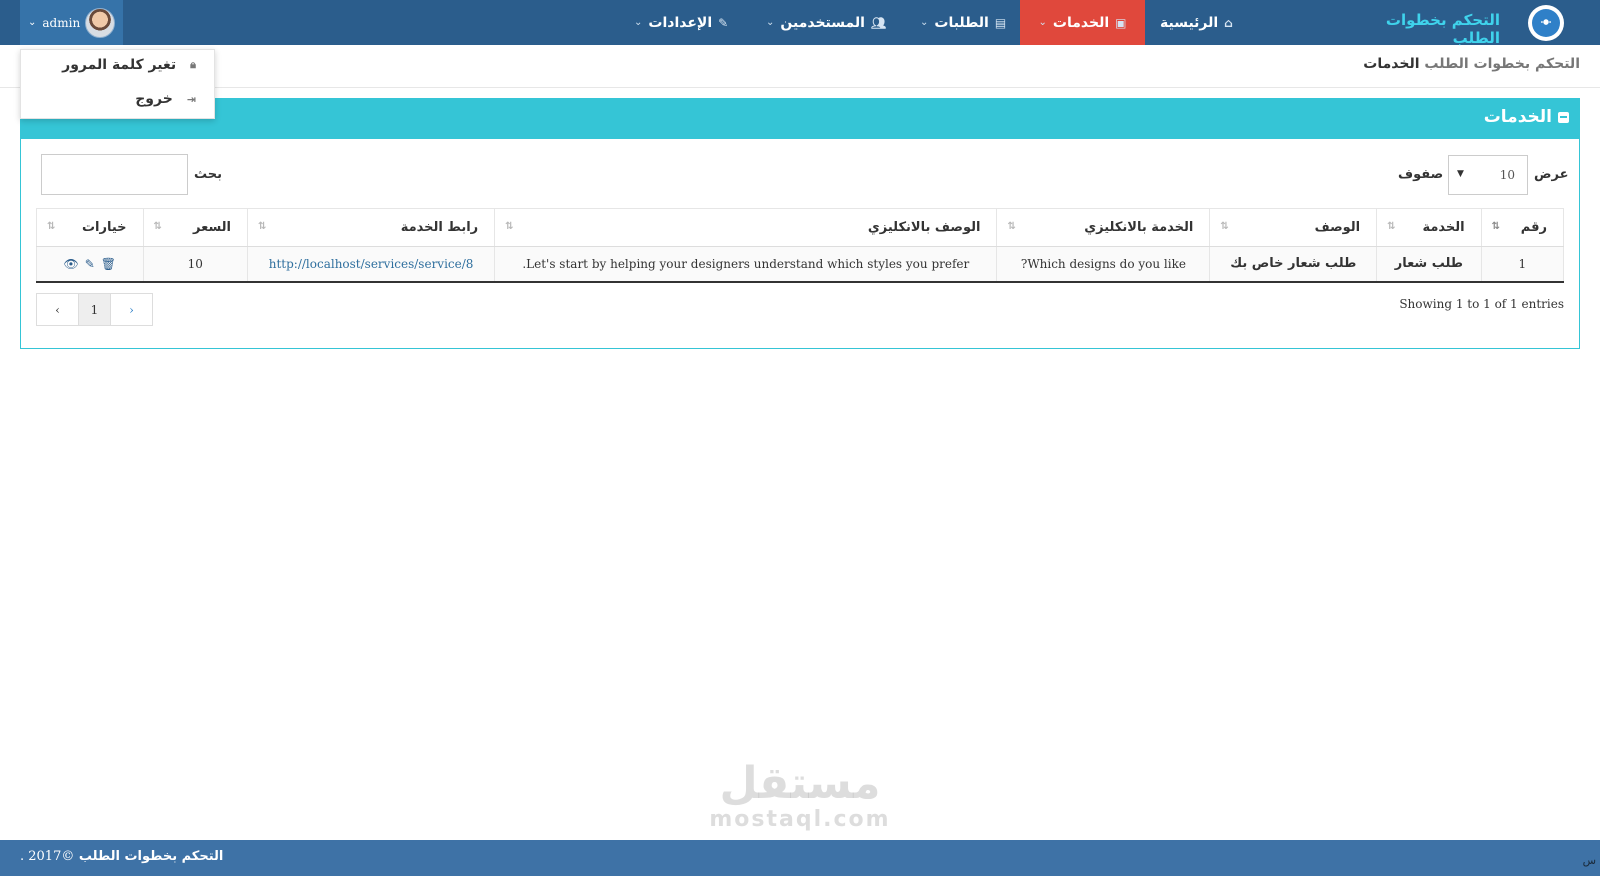 This screenshot has width=1600, height=876. I want to click on cell-desc: طلب شعار خاص بك, so click(1293, 264).